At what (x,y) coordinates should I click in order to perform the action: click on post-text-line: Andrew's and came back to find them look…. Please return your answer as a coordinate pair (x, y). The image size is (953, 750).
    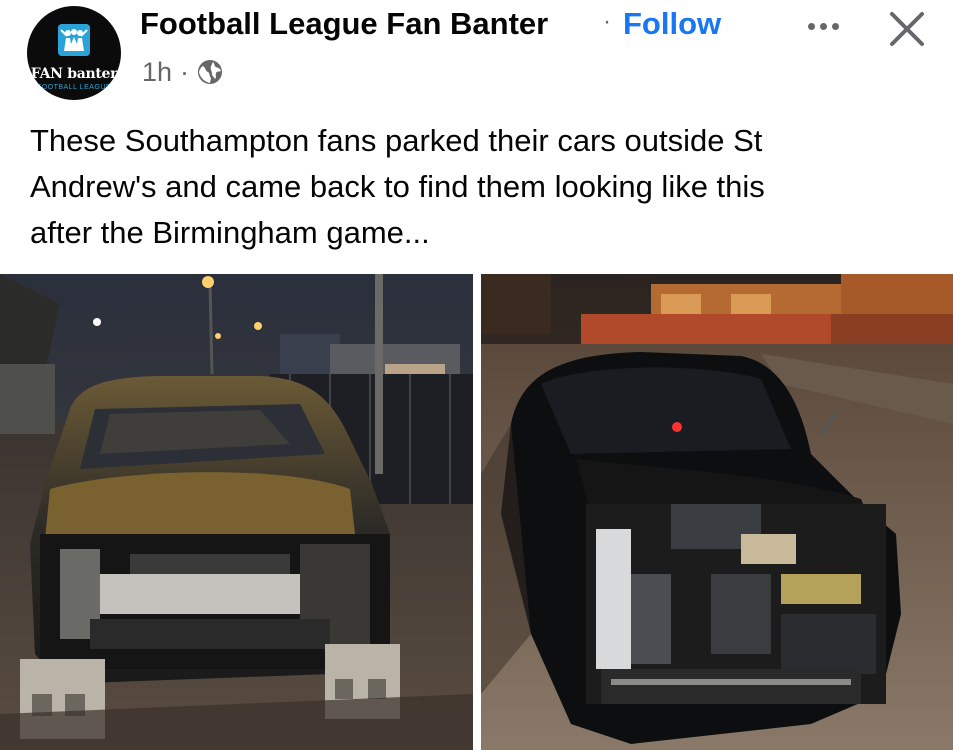
    Looking at the image, I should click on (397, 186).